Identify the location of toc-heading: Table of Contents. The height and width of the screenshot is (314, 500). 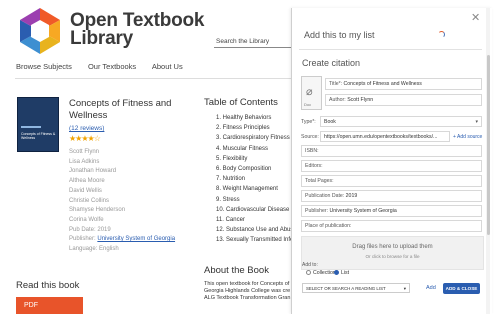
(241, 102).